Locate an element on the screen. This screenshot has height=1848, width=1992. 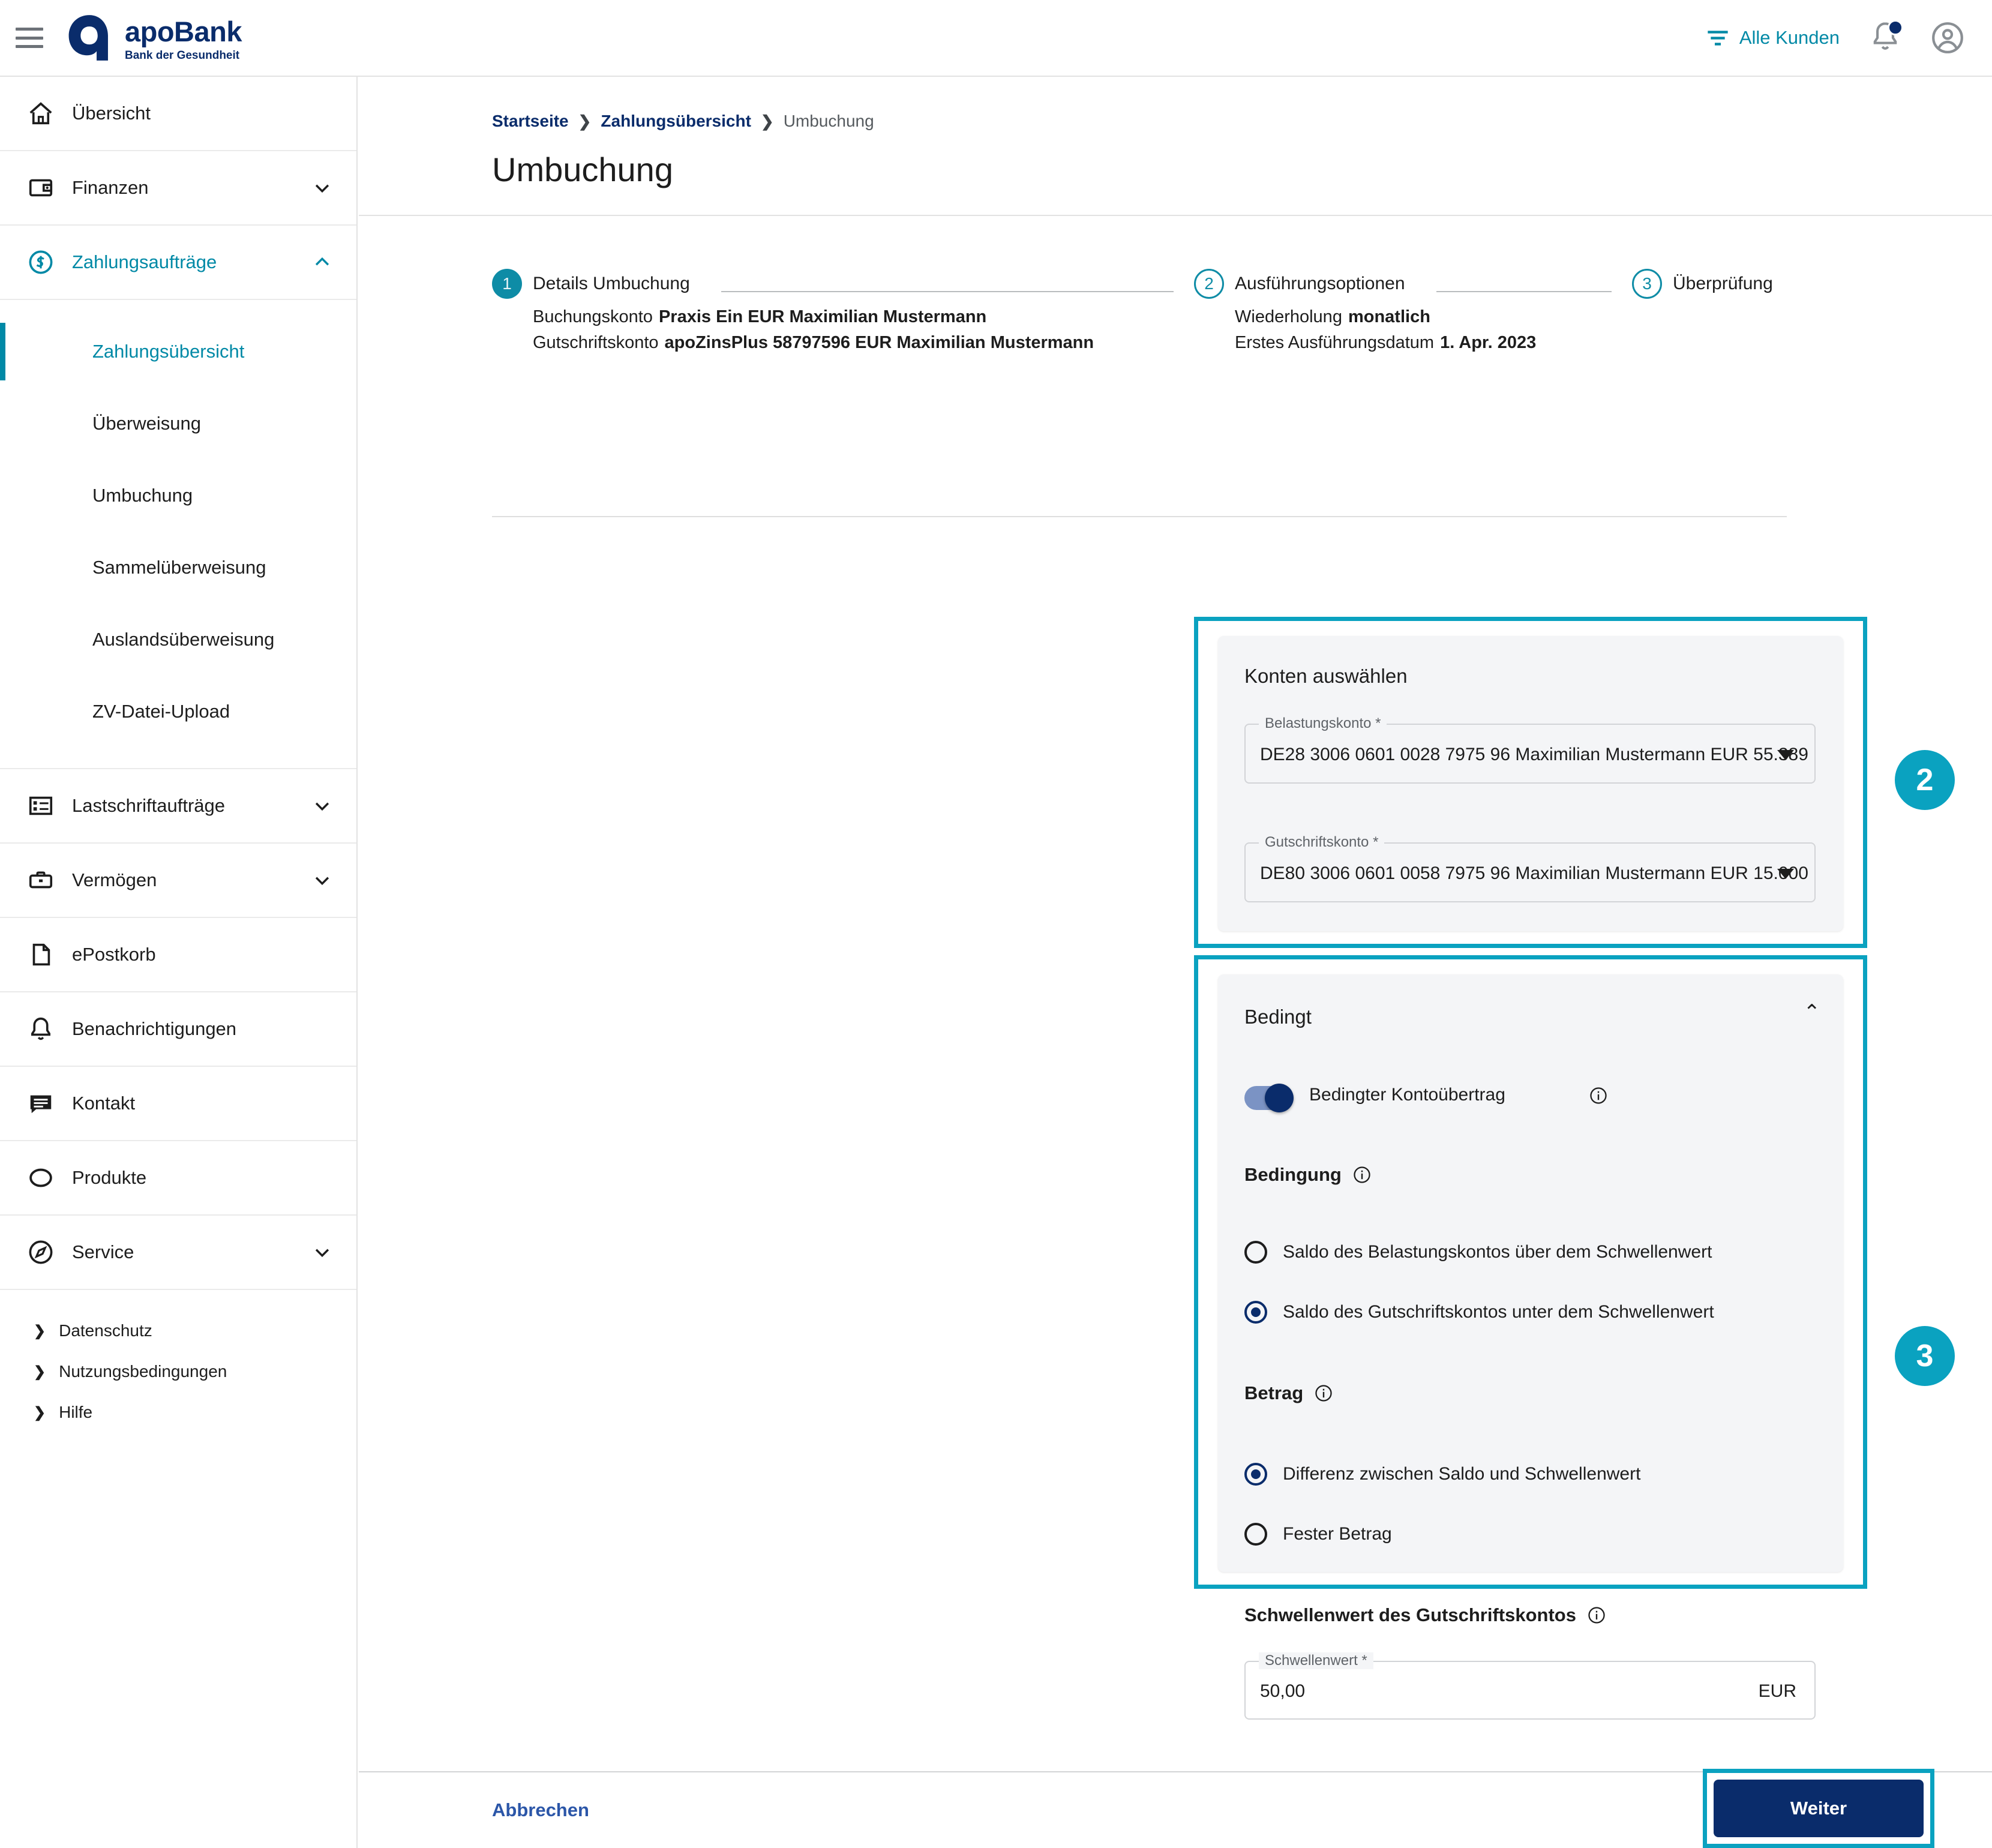
sidebar-footer-link-datenschutz: ❯ Datenschutz is located at coordinates (195, 1330).